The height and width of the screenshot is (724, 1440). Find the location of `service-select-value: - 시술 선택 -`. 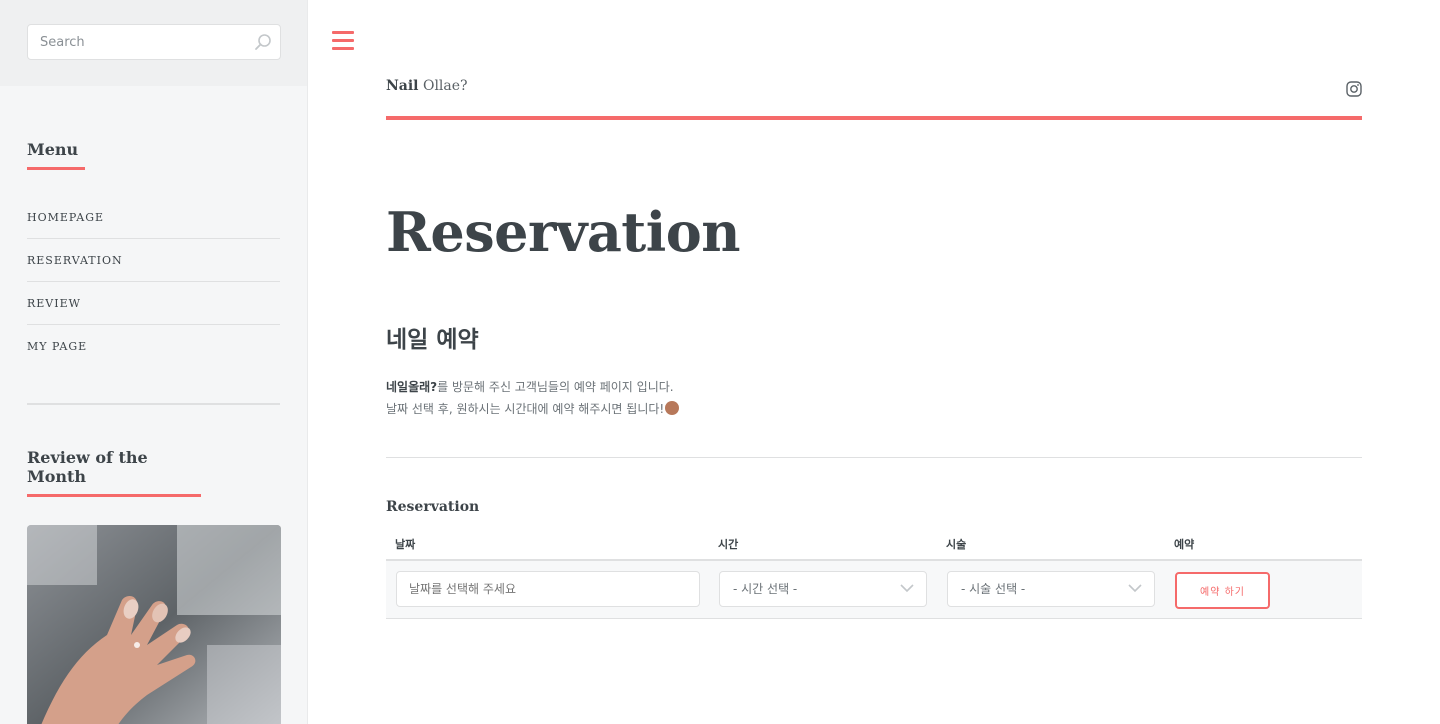

service-select-value: - 시술 선택 - is located at coordinates (993, 589).